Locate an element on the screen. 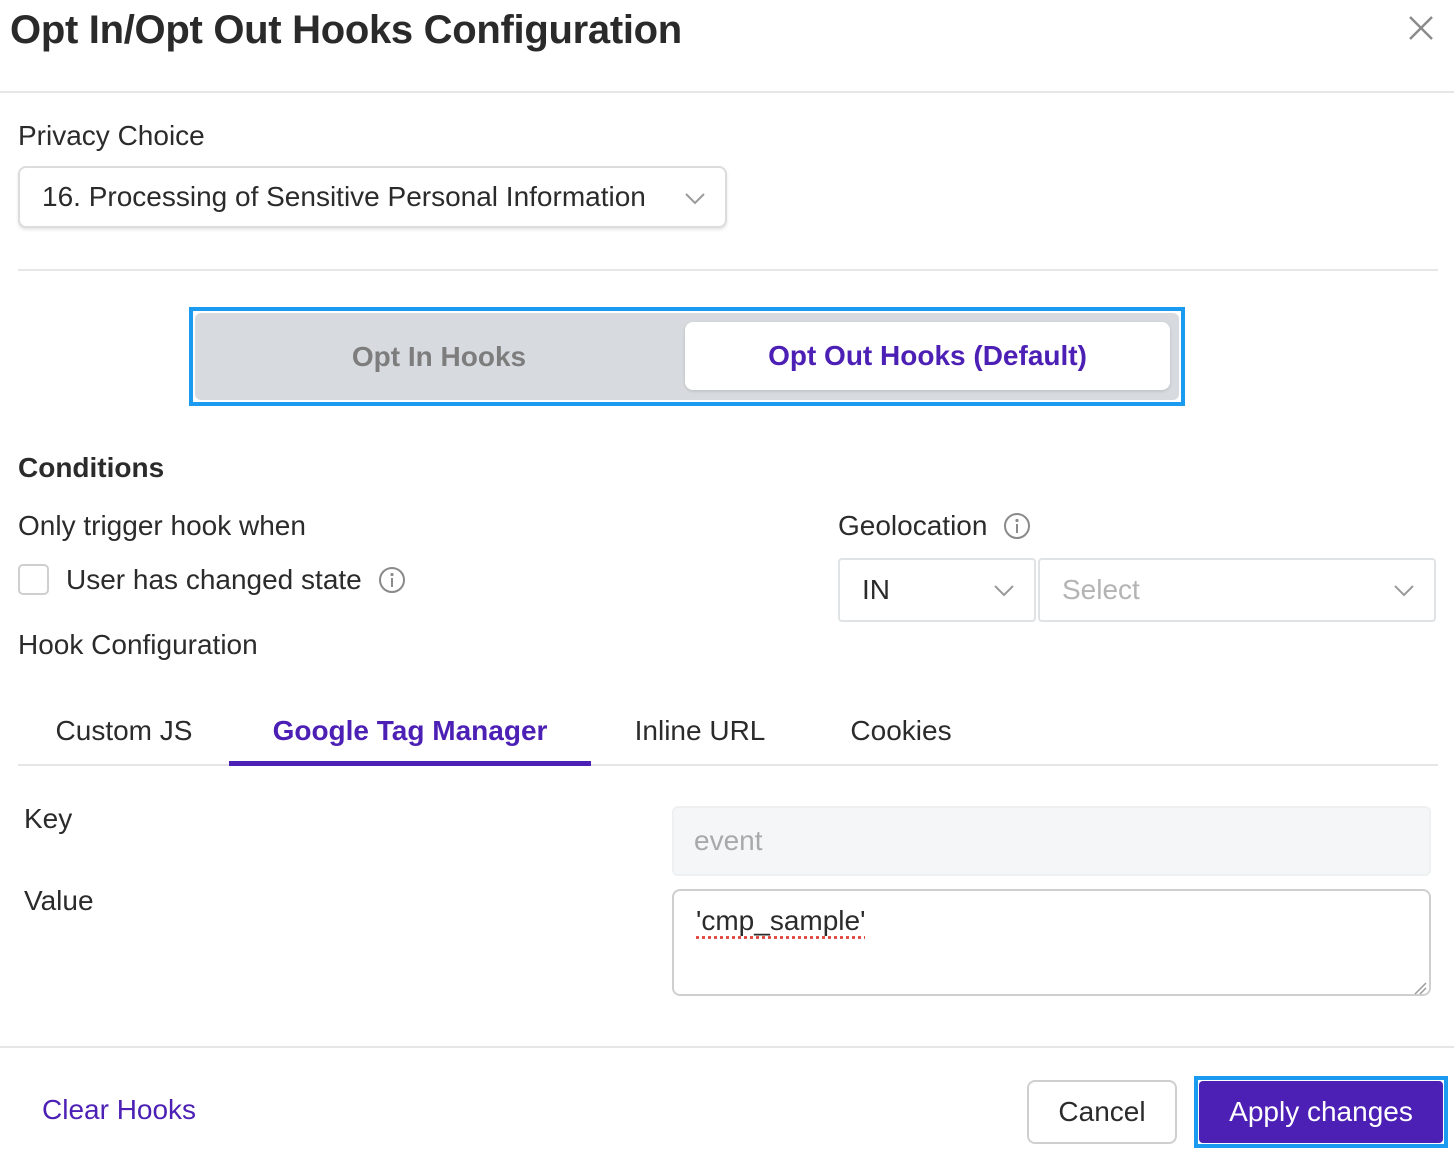 The width and height of the screenshot is (1454, 1155). privacy-choice-label: Privacy Choice is located at coordinates (111, 135).